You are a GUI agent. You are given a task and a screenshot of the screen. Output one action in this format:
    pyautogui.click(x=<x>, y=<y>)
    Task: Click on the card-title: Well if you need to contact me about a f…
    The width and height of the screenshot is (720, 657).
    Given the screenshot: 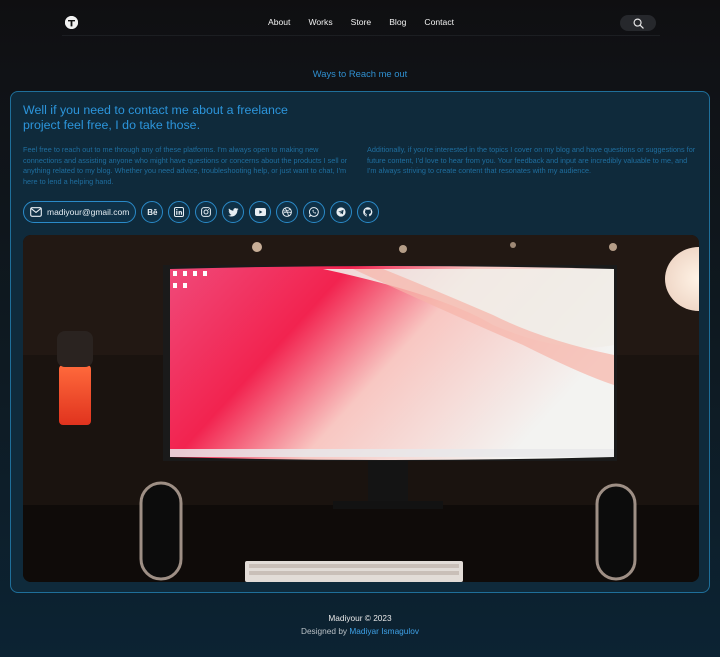 What is the action you would take?
    pyautogui.click(x=155, y=117)
    